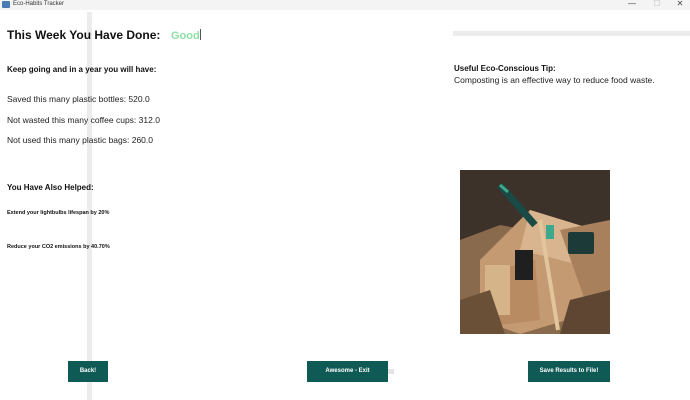 The width and height of the screenshot is (690, 400). What do you see at coordinates (347, 371) in the screenshot?
I see `exit-button: Awesome - Exit` at bounding box center [347, 371].